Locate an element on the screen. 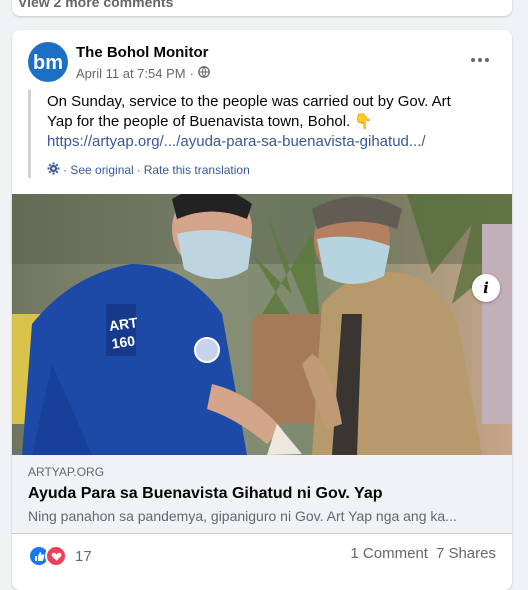  post-meta: April 11 at 7:54 PM · is located at coordinates (143, 73).